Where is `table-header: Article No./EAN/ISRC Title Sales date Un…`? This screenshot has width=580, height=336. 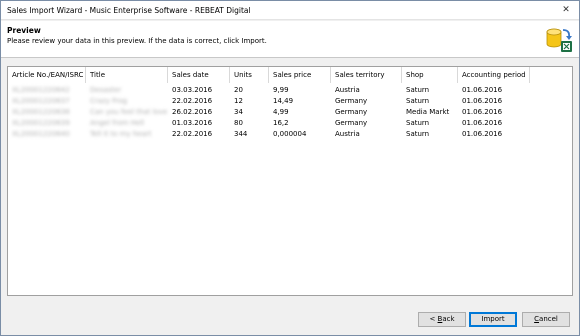
table-header: Article No./EAN/ISRC Title Sales date Un… is located at coordinates (269, 75).